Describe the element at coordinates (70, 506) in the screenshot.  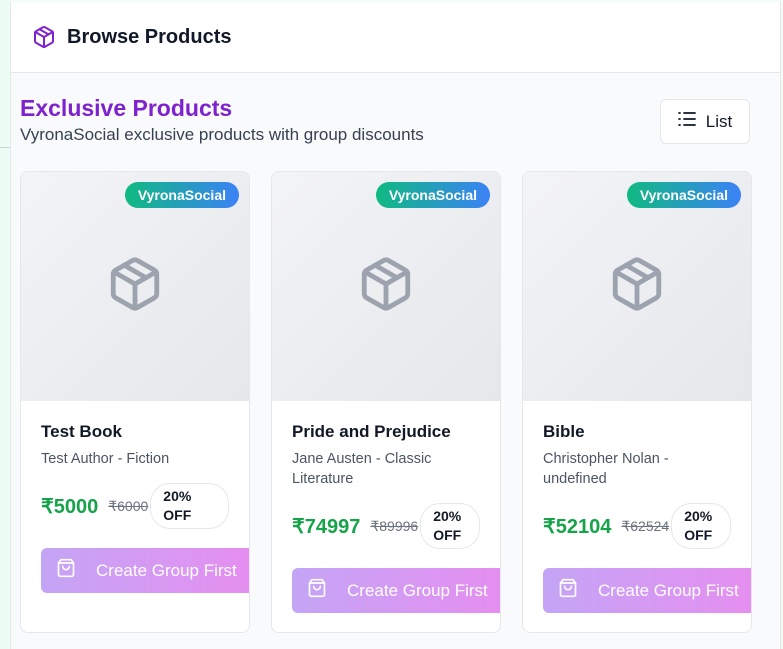
I see `product-price: ₹5000` at that location.